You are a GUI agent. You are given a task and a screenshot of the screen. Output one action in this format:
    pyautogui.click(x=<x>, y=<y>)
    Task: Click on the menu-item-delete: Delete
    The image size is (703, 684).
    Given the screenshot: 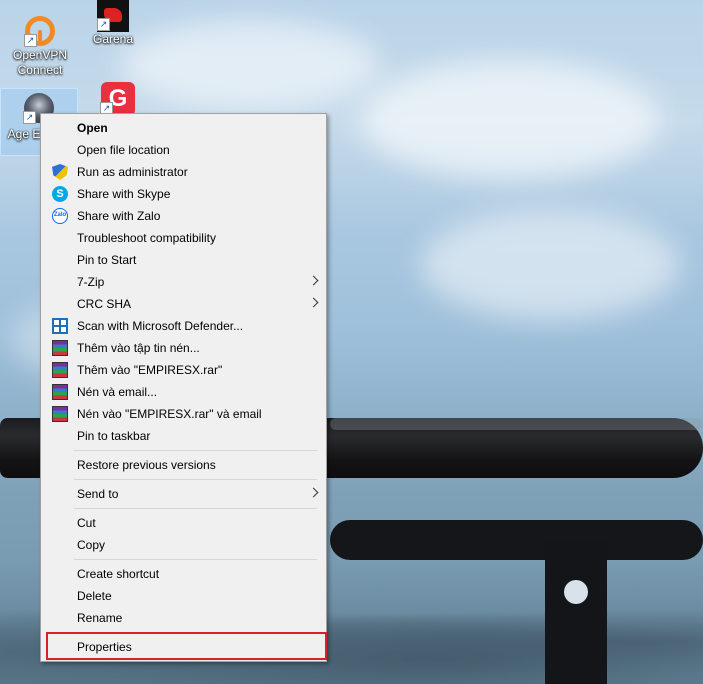 What is the action you would take?
    pyautogui.click(x=183, y=596)
    